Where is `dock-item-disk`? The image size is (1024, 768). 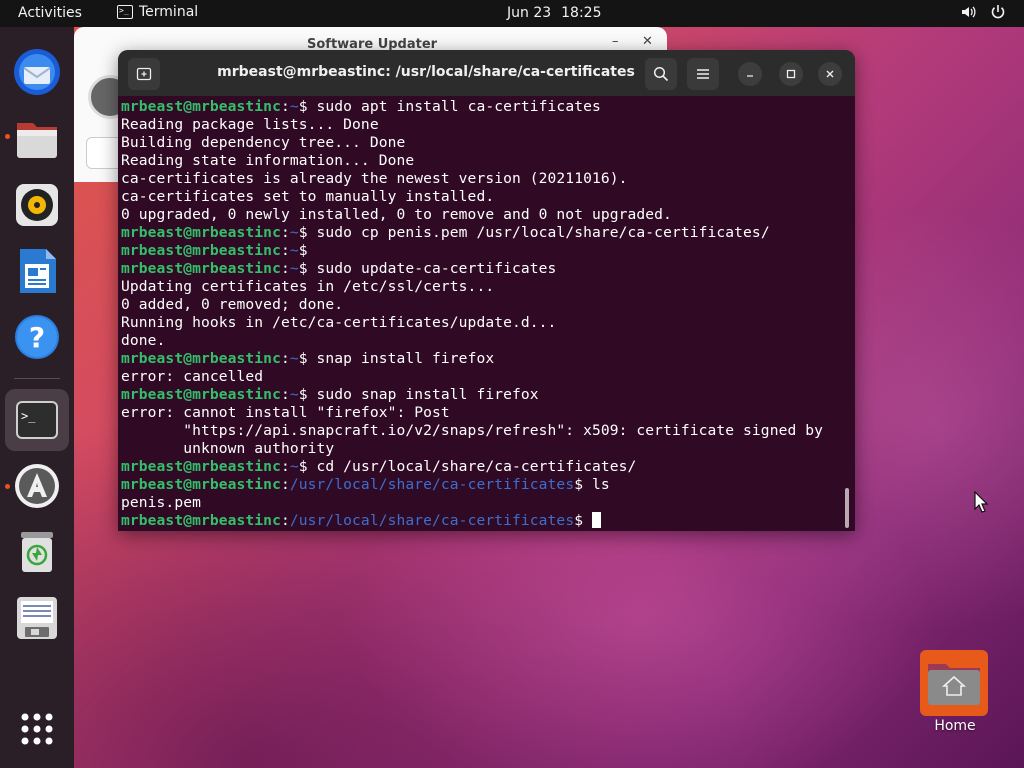 dock-item-disk is located at coordinates (37, 618).